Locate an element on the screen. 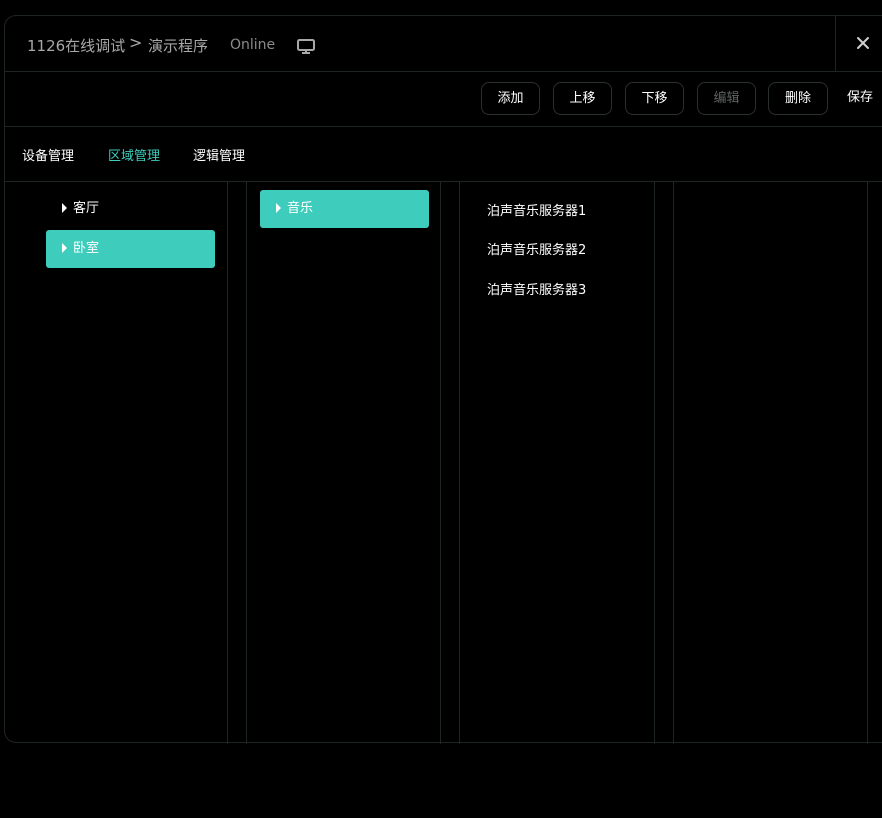 This screenshot has height=818, width=882. status-text: Online is located at coordinates (253, 45).